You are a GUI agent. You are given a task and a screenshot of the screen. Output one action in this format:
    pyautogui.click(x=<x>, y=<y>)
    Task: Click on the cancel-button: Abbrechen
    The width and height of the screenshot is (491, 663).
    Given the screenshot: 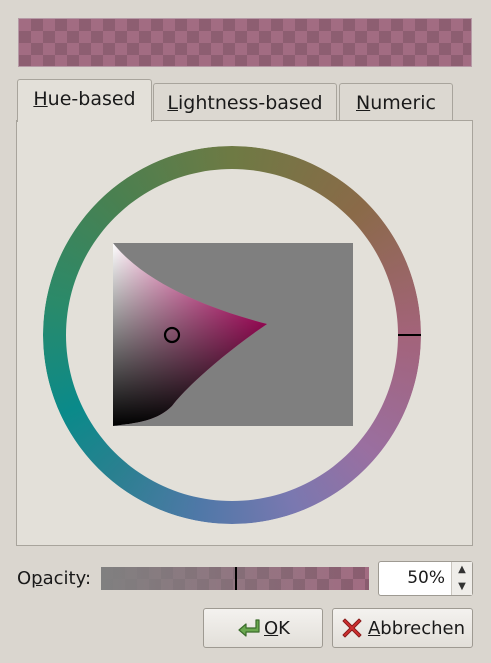 What is the action you would take?
    pyautogui.click(x=402, y=628)
    